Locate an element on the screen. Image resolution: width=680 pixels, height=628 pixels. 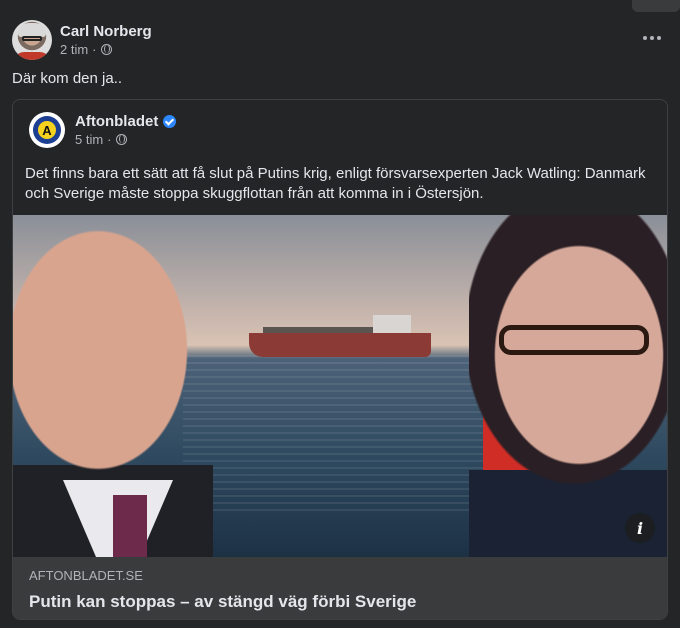
more-options-button is located at coordinates (652, 38).